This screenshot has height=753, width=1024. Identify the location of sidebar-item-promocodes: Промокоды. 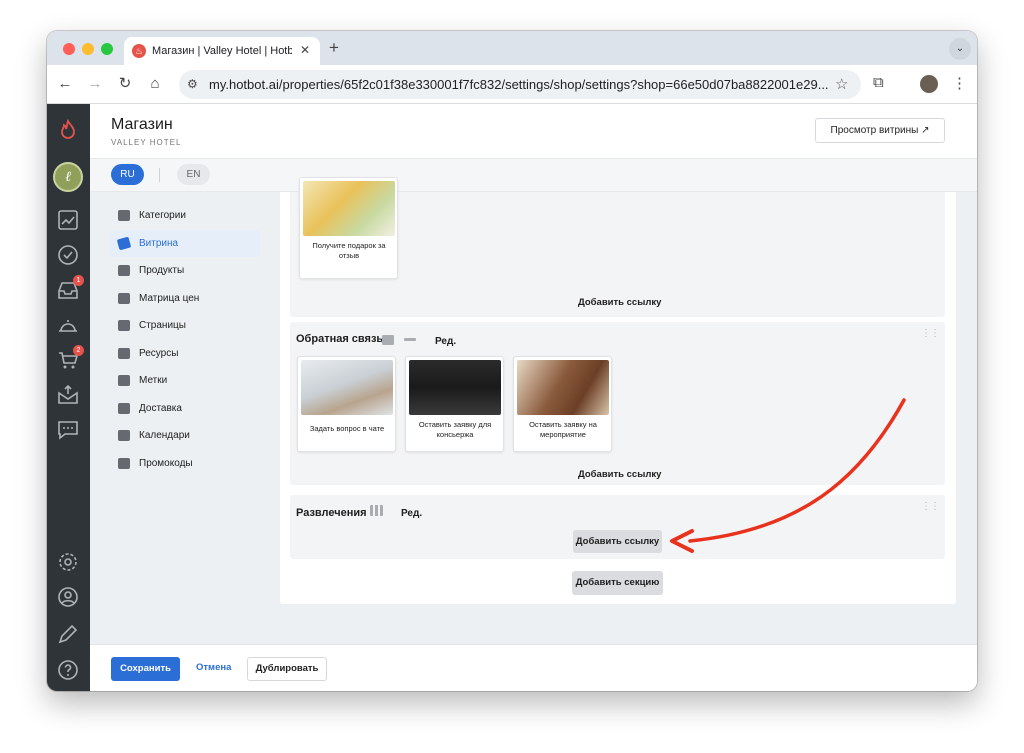
(185, 464).